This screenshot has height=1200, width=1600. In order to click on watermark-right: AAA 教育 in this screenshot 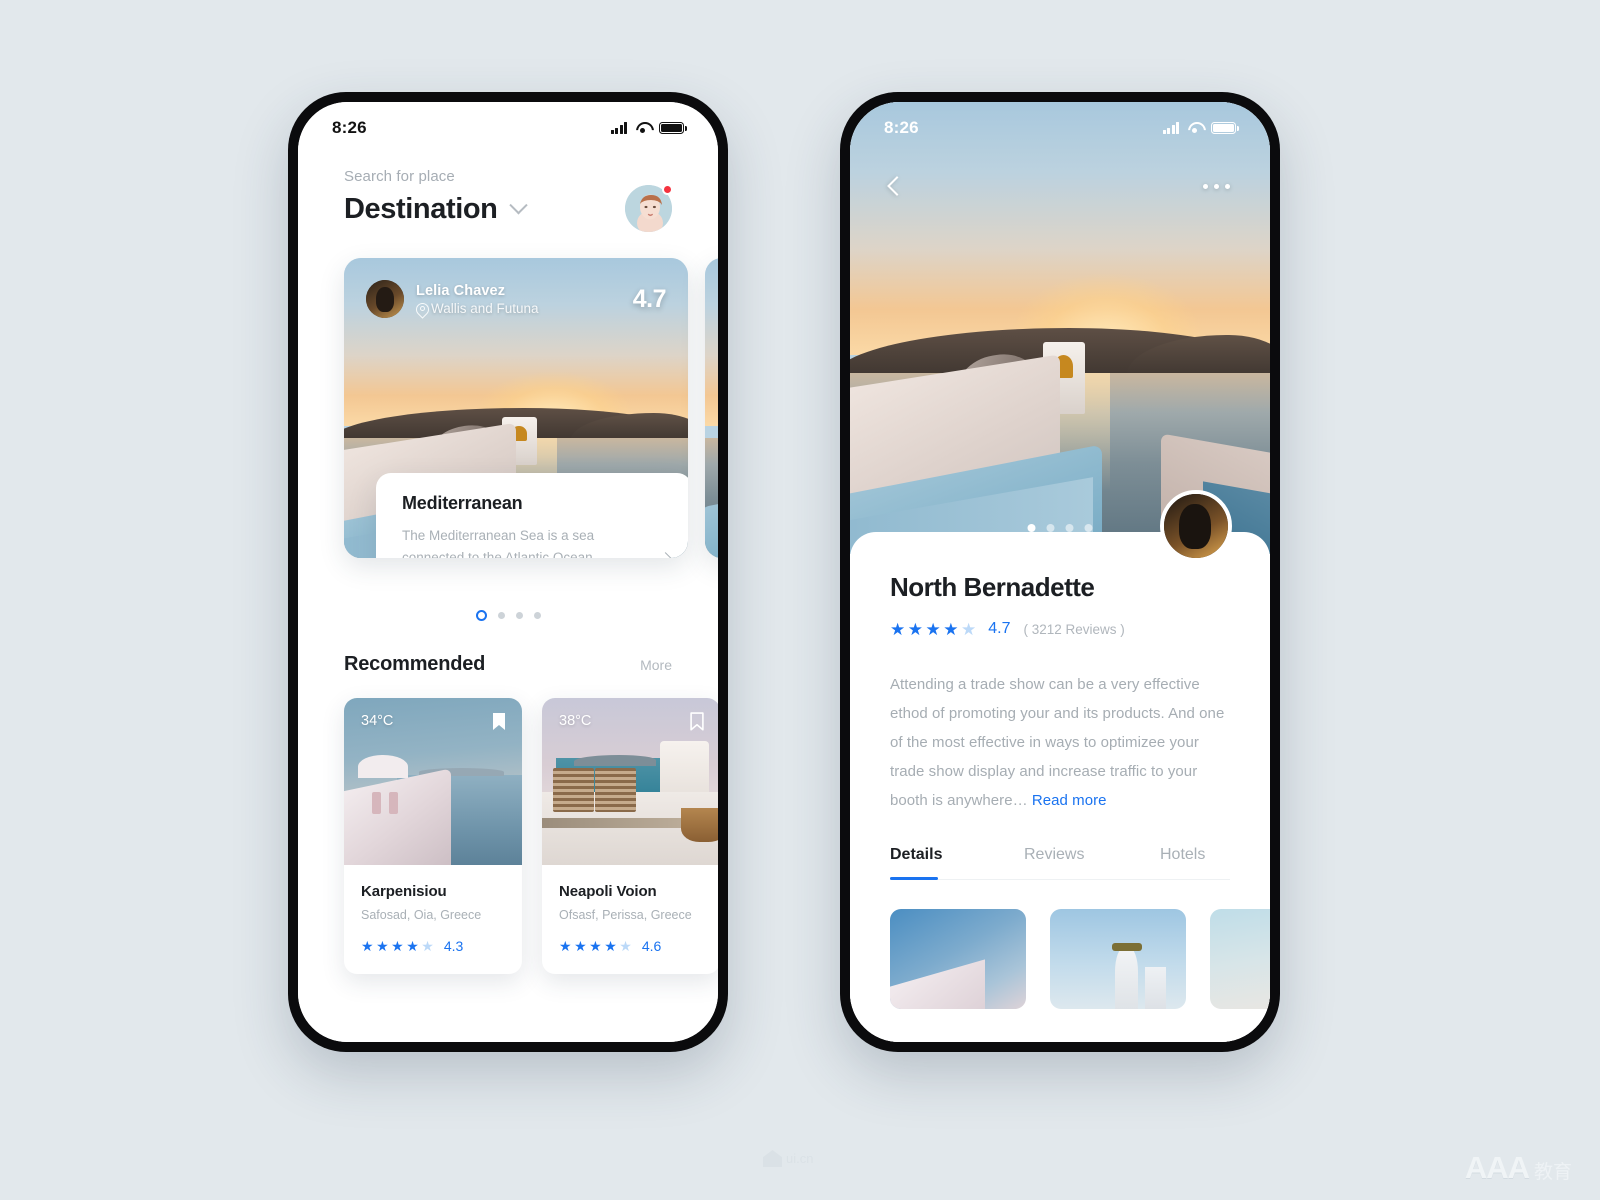, I will do `click(1518, 1168)`.